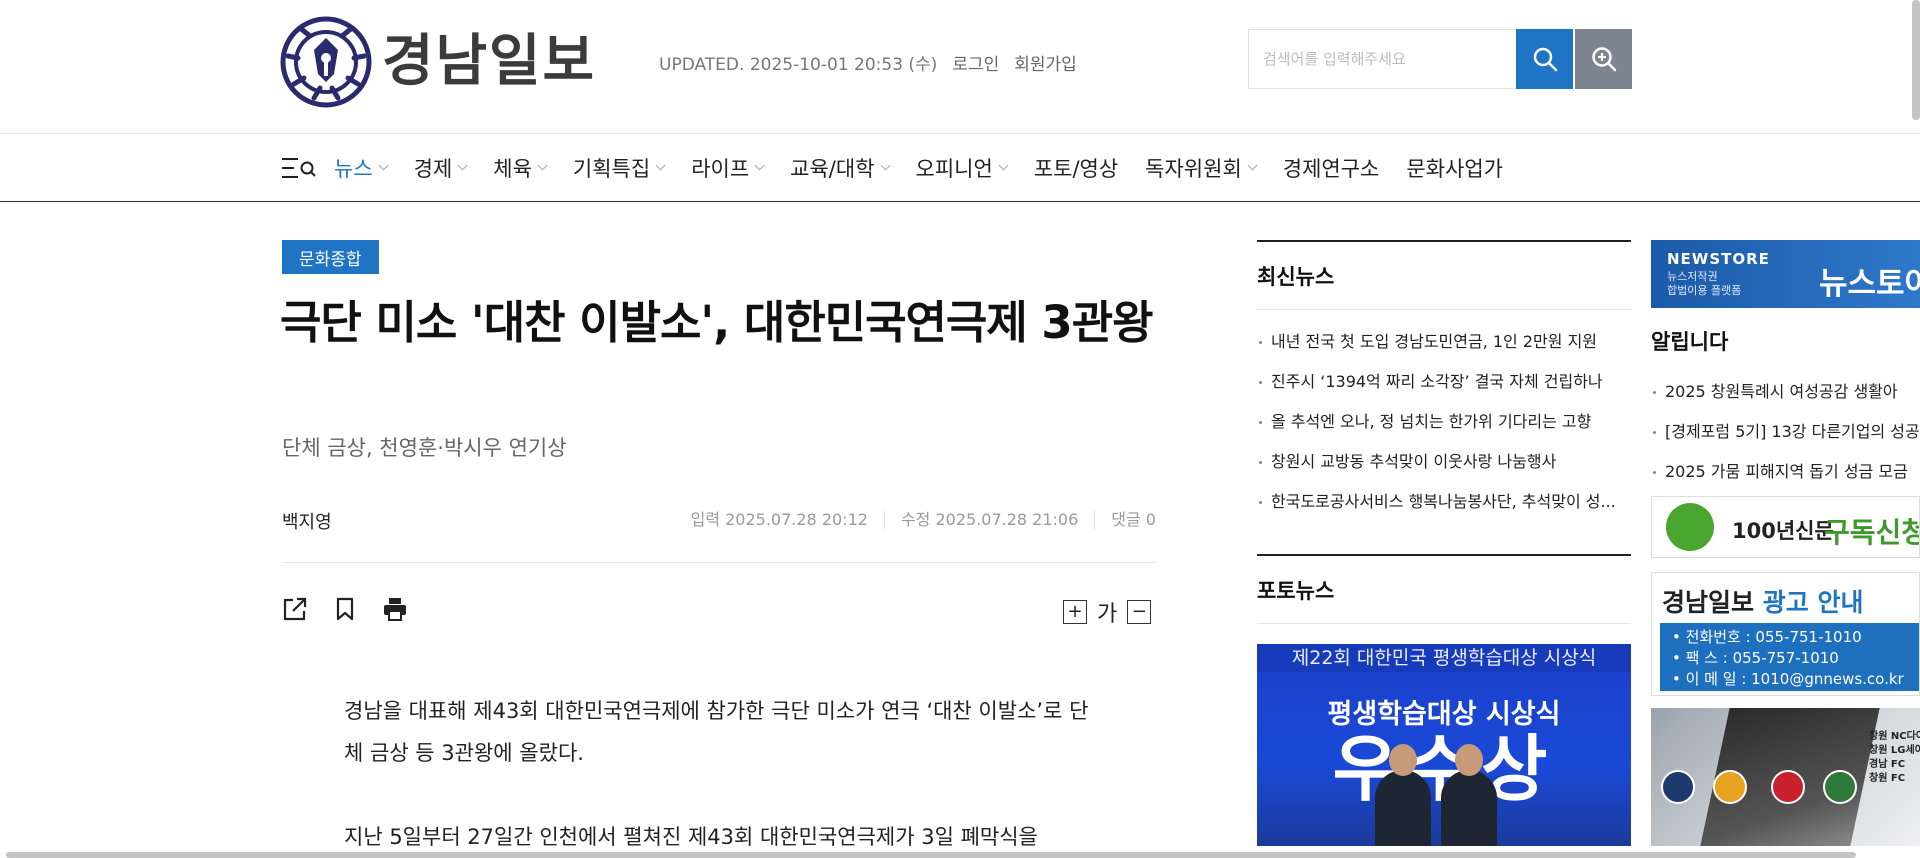  I want to click on photo-caption-top: 제22회 대한민국 평생학습대상 시상식, so click(1444, 658).